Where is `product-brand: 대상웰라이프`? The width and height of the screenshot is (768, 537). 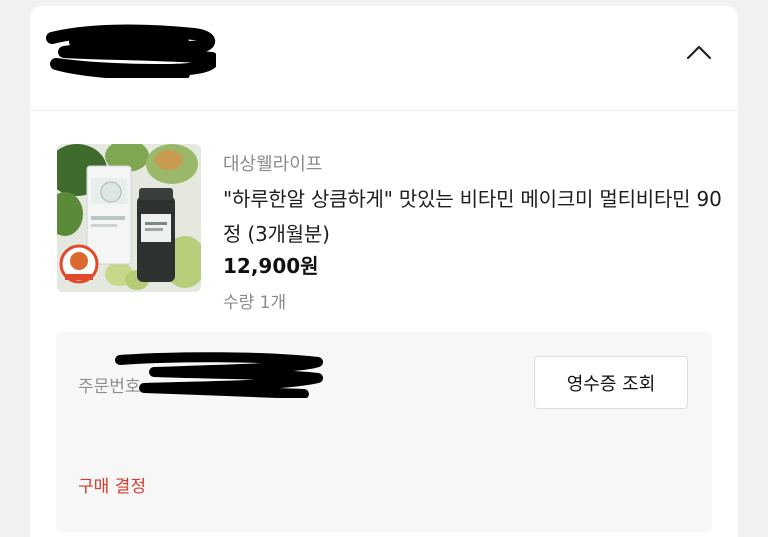
product-brand: 대상웰라이프 is located at coordinates (273, 164).